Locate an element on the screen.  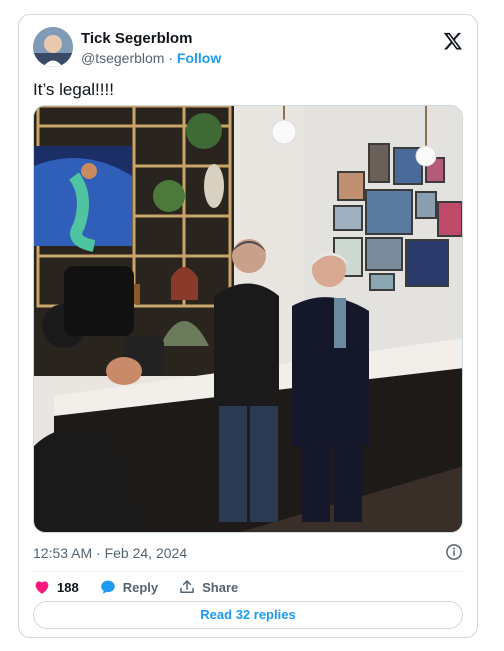
avatar-photo-icon is located at coordinates (53, 47).